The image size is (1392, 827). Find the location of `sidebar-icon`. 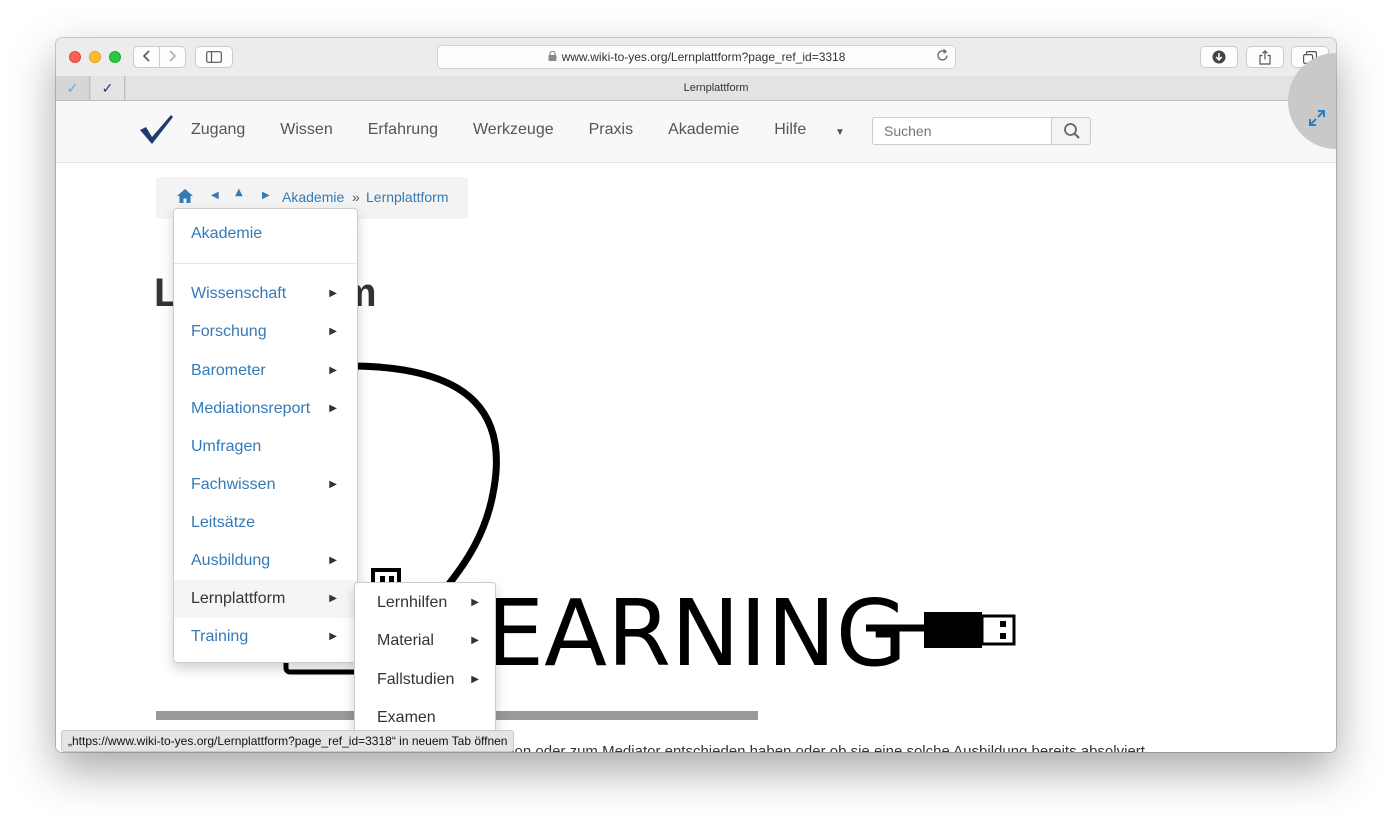

sidebar-icon is located at coordinates (214, 57).